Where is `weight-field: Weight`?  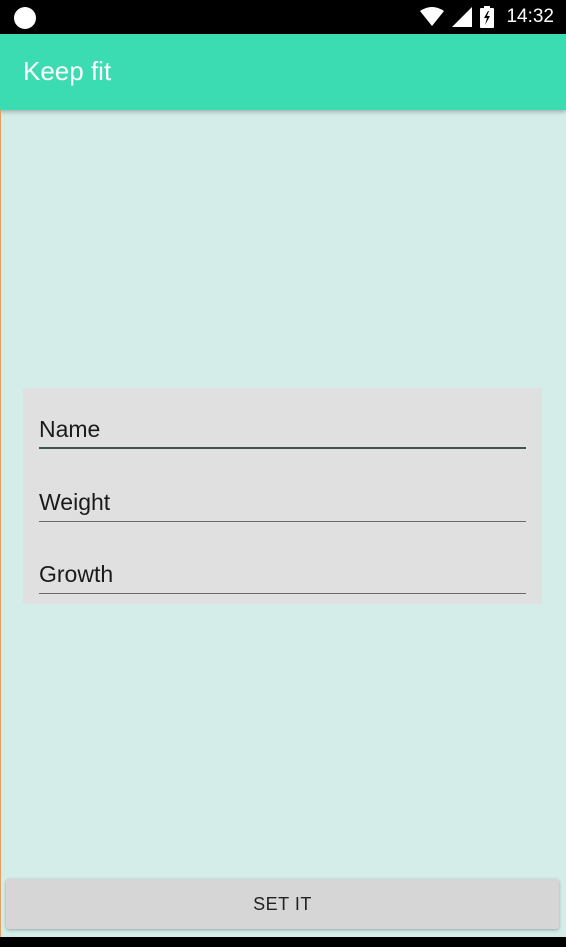
weight-field: Weight is located at coordinates (282, 498).